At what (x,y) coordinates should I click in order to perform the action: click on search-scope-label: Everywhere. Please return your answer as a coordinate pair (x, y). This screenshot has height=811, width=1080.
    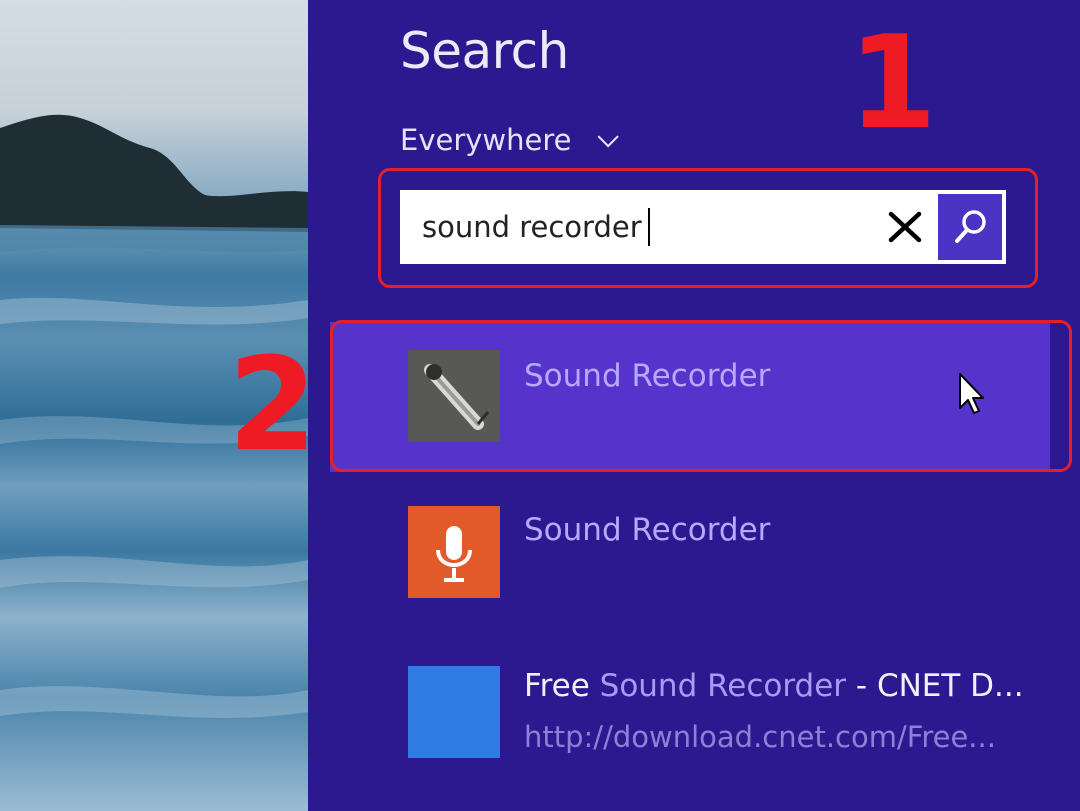
    Looking at the image, I should click on (486, 140).